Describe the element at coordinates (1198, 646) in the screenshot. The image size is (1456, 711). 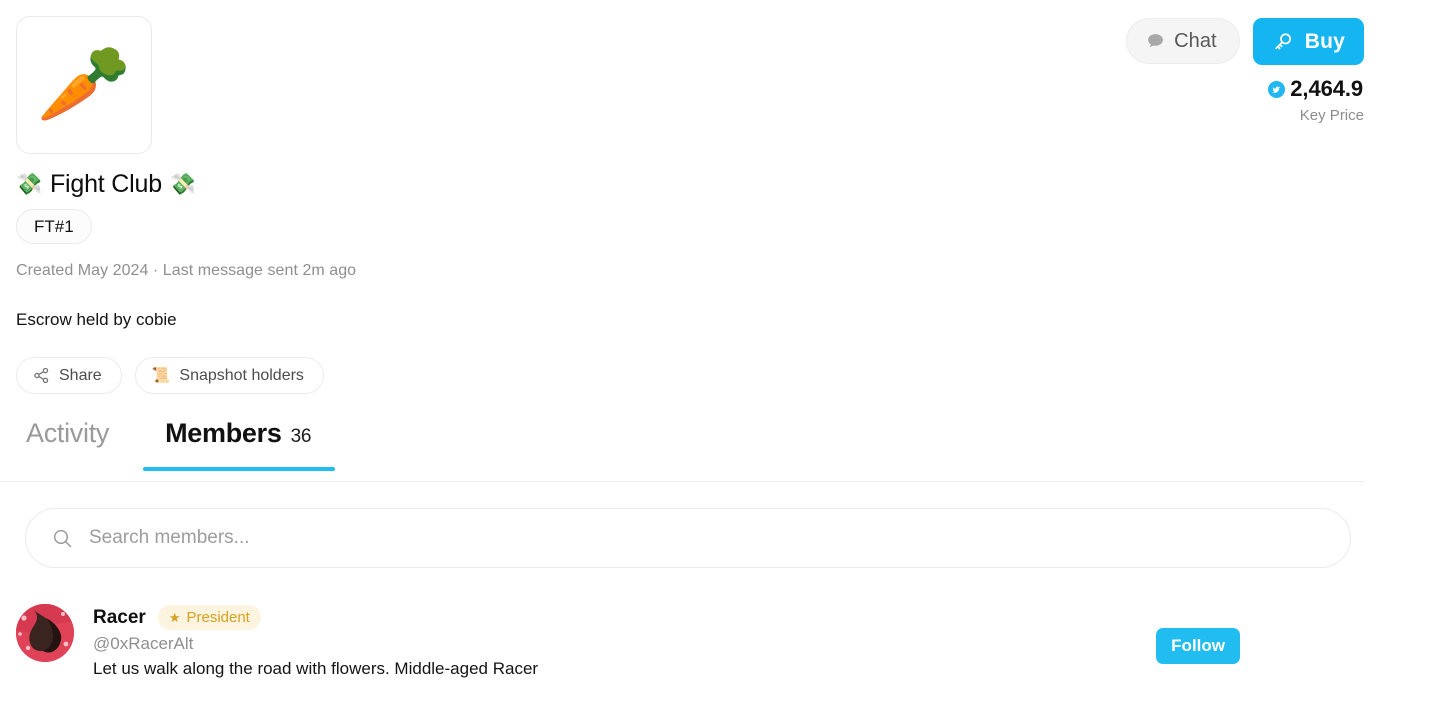
I see `follow-button: Follow` at that location.